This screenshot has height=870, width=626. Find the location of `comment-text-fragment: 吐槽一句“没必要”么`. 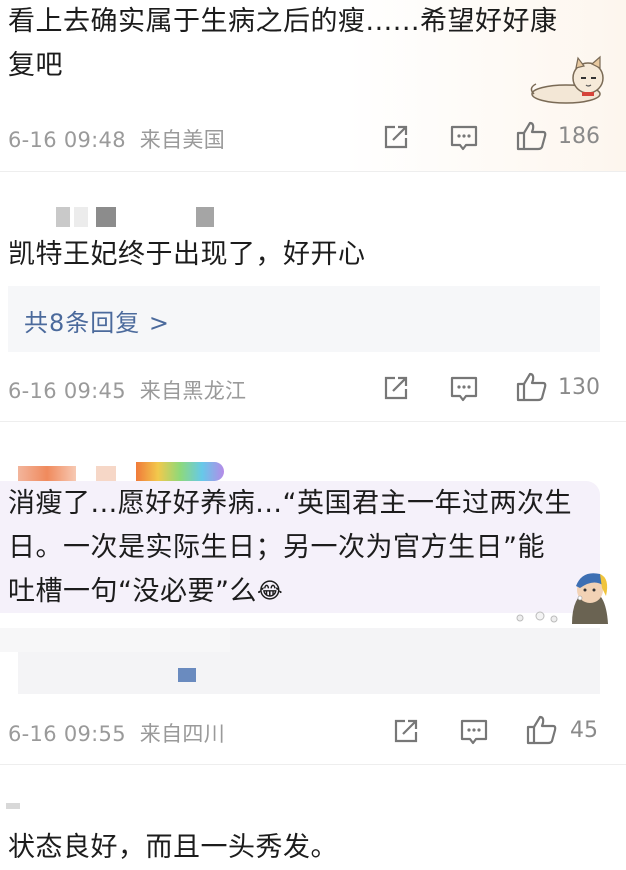

comment-text-fragment: 吐槽一句“没必要”么 is located at coordinates (132, 591).